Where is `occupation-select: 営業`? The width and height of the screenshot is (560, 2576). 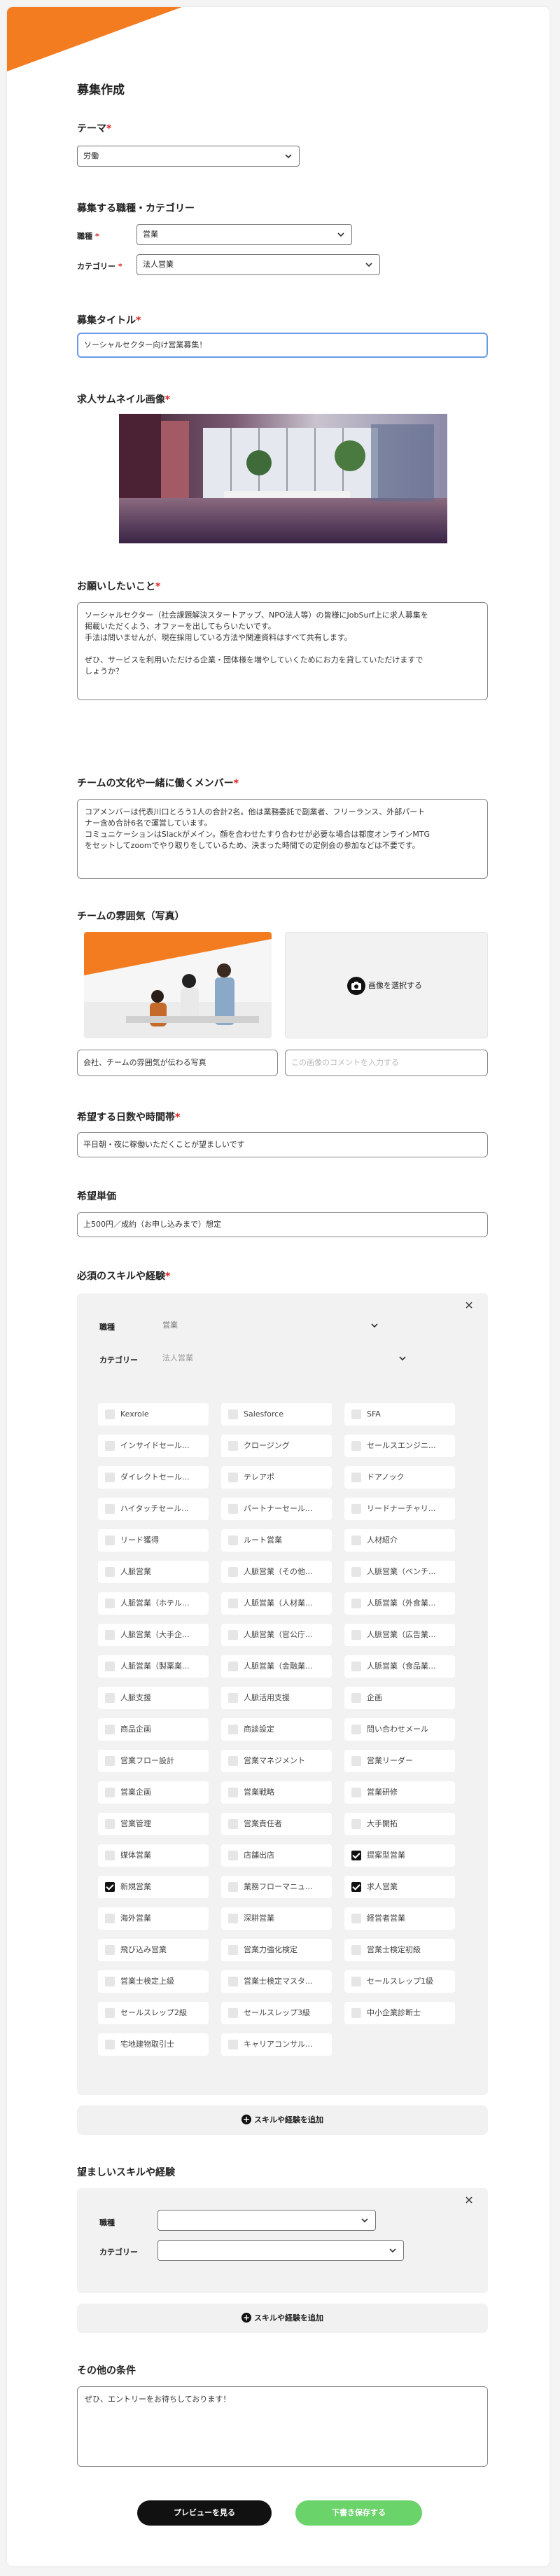
occupation-select: 営業 is located at coordinates (244, 234).